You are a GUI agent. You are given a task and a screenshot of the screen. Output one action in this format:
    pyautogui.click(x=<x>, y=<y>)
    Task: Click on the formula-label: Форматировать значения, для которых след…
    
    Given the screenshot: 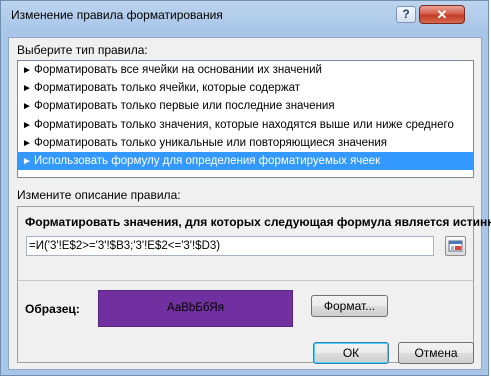 What is the action you would take?
    pyautogui.click(x=258, y=222)
    